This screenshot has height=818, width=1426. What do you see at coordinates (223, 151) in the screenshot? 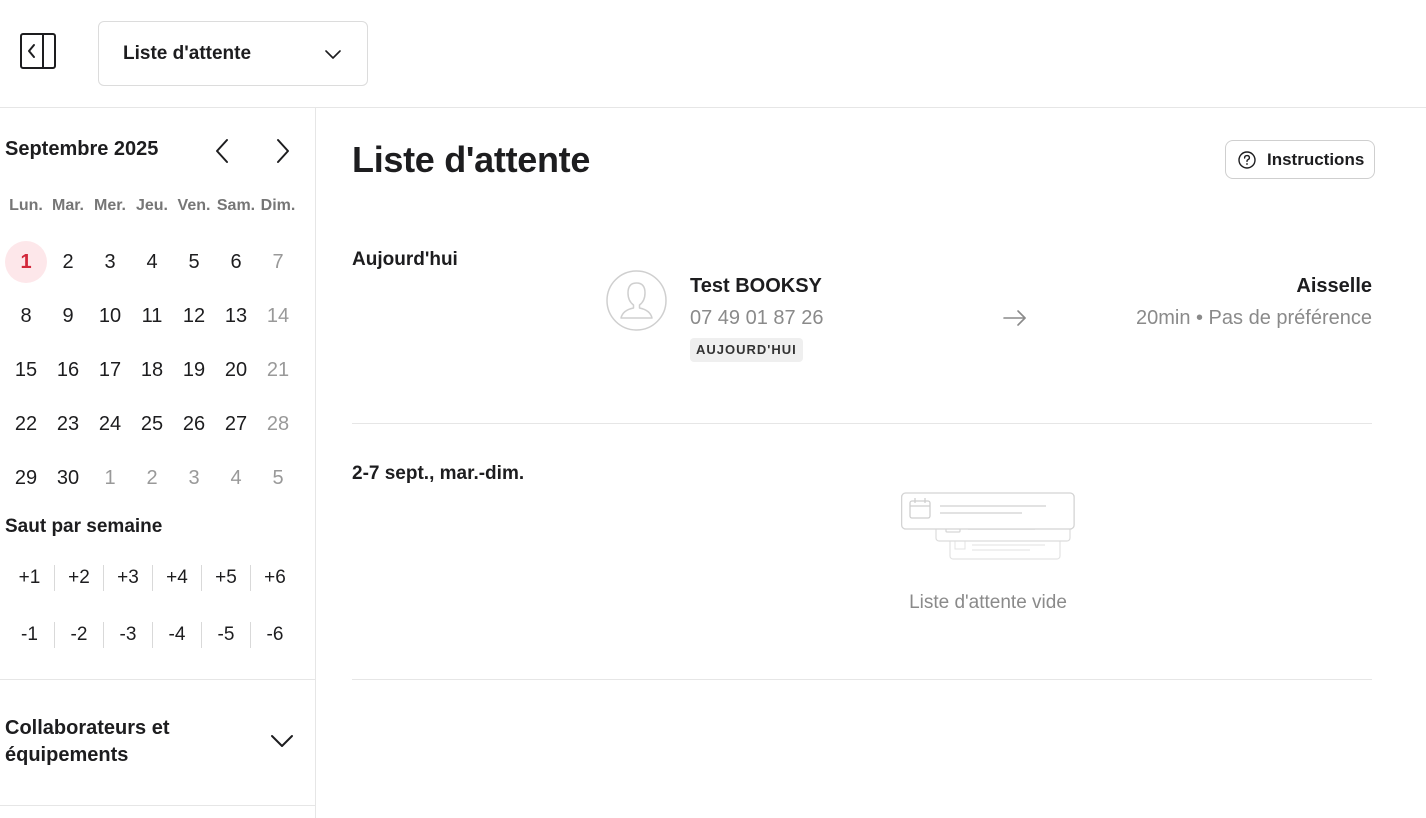
I see `chevron-left-icon` at bounding box center [223, 151].